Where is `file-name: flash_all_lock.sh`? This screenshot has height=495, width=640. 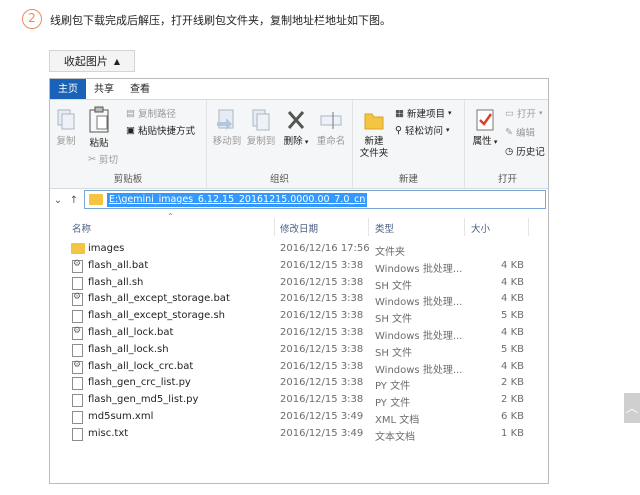
file-name: flash_all_lock.sh is located at coordinates (128, 349).